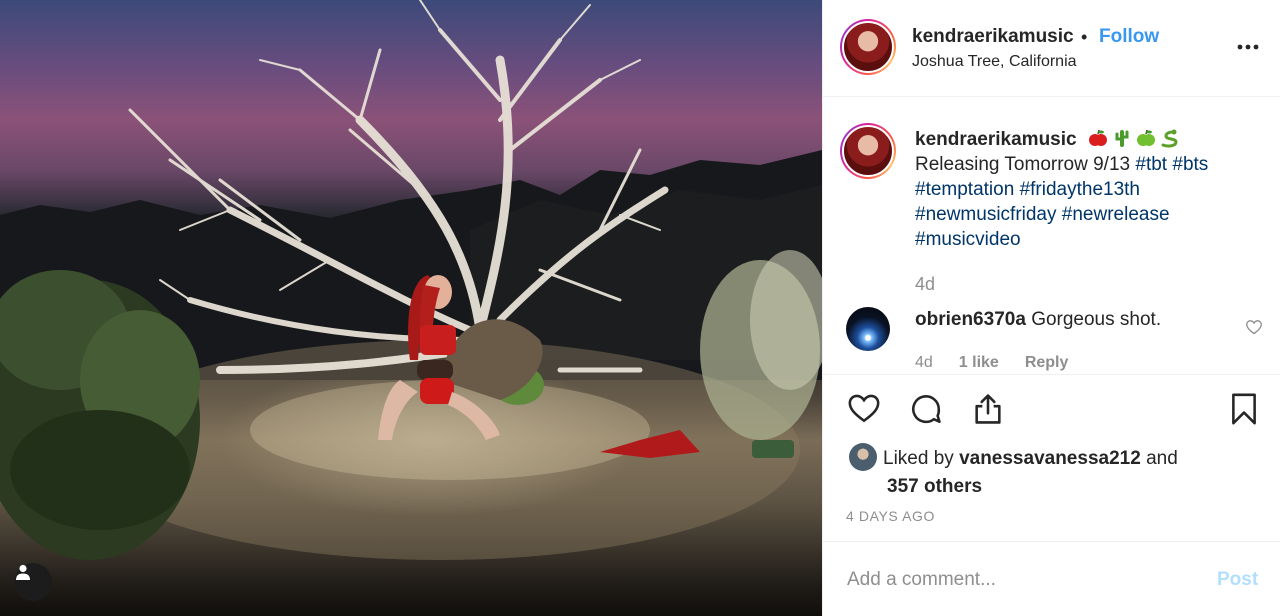  I want to click on hashtag-bts: #bts, so click(1190, 164).